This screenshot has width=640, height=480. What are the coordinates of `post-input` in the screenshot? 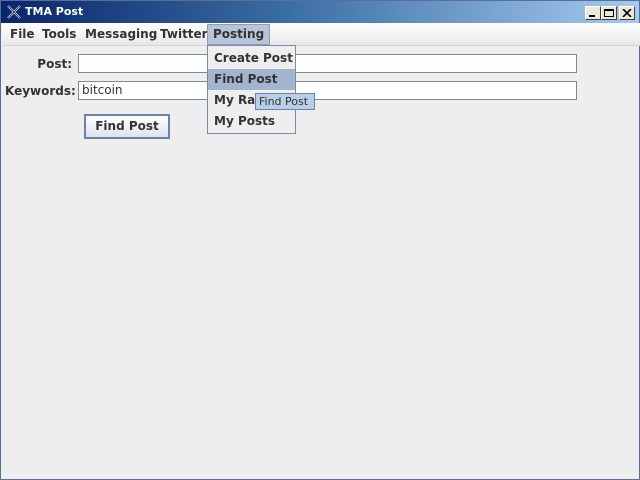 It's located at (327, 63).